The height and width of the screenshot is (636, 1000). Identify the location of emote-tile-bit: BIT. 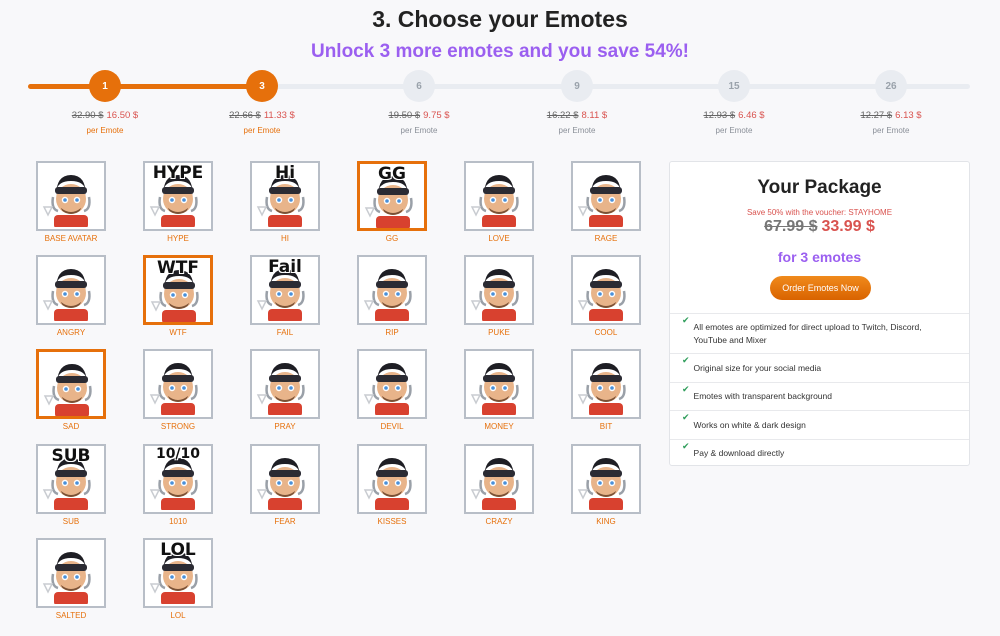
(606, 390).